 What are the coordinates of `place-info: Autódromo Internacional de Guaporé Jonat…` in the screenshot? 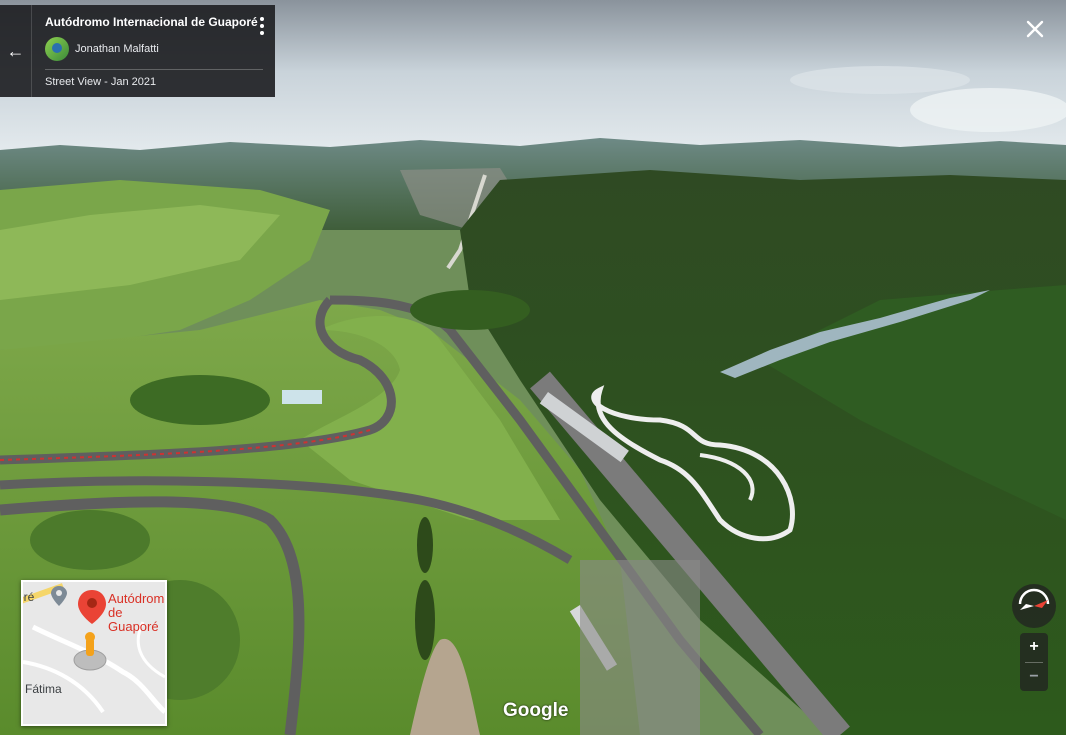 It's located at (153, 51).